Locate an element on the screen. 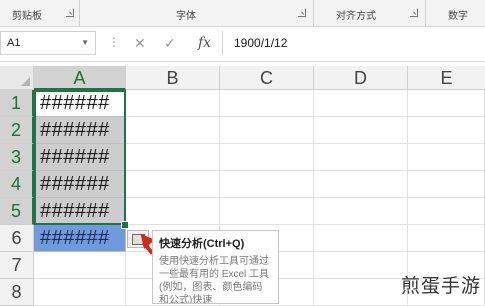 This screenshot has height=306, width=485. enter-icon: ✓ is located at coordinates (170, 43).